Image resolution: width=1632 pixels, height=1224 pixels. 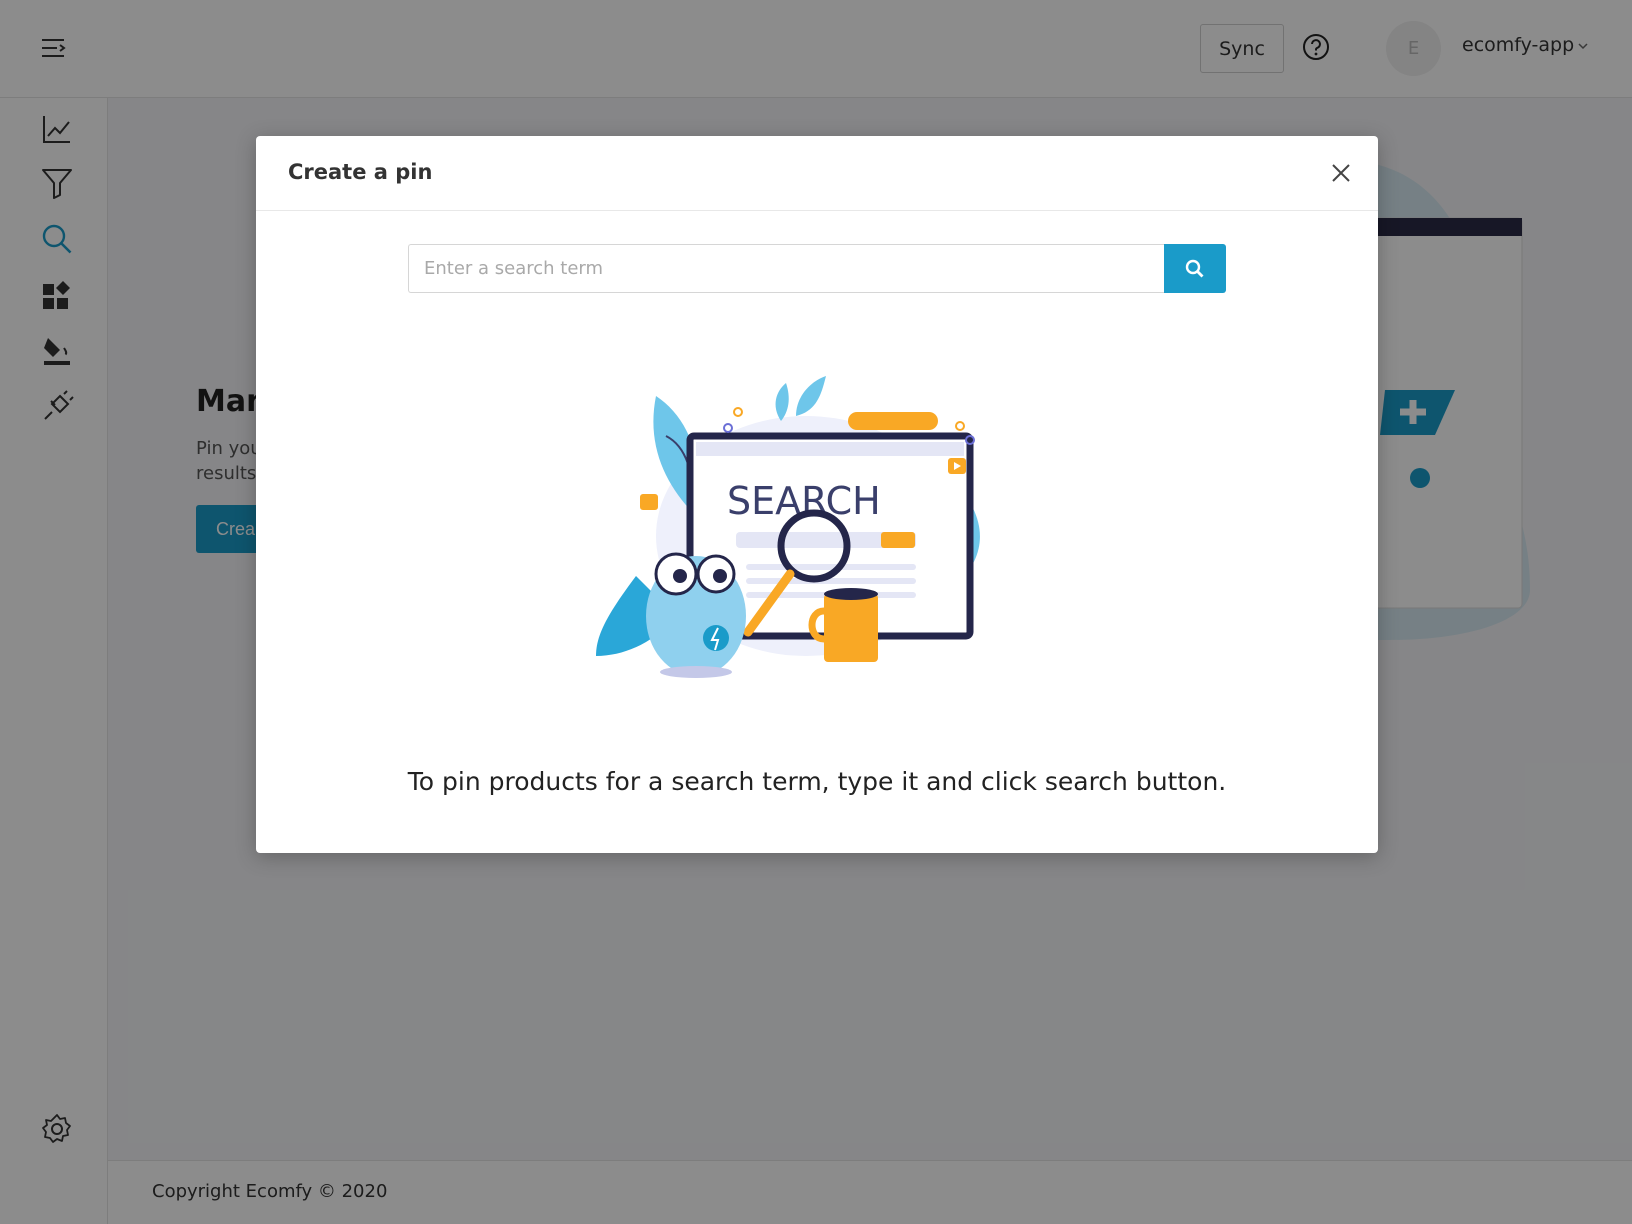 I want to click on search-input, so click(x=786, y=268).